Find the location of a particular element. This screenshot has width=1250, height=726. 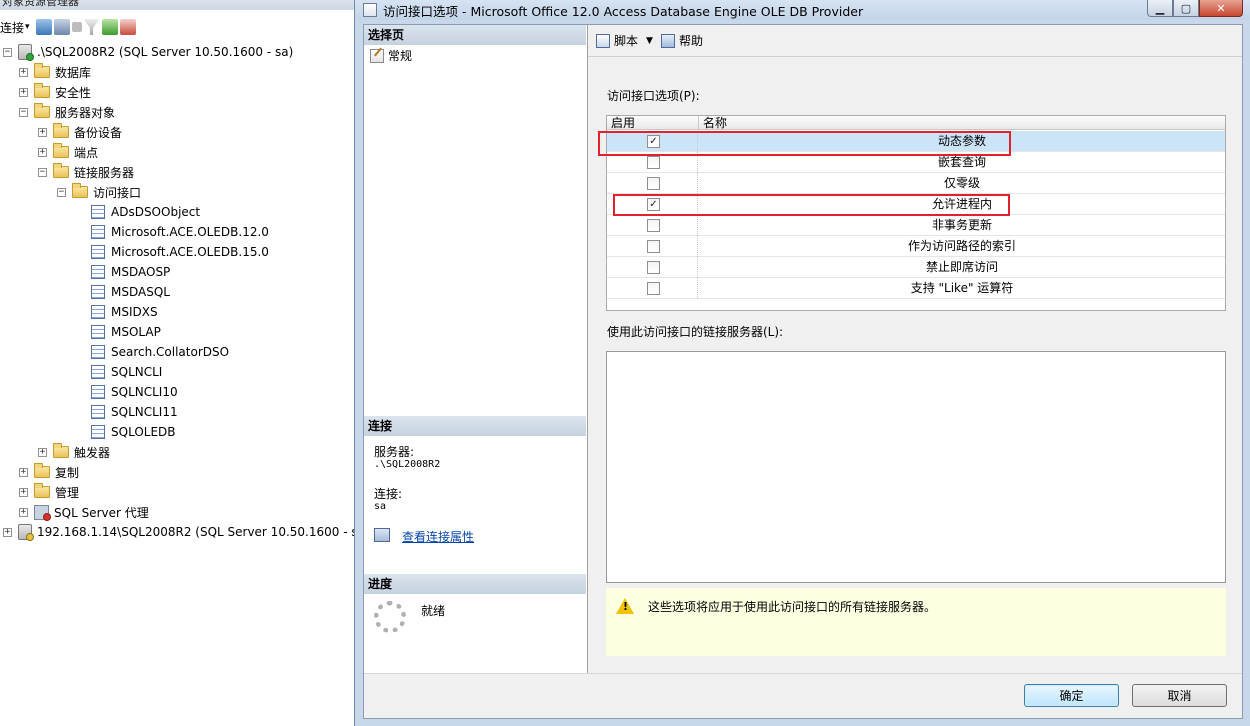

tree-node-provider: SQLNCLI is located at coordinates (126, 372).